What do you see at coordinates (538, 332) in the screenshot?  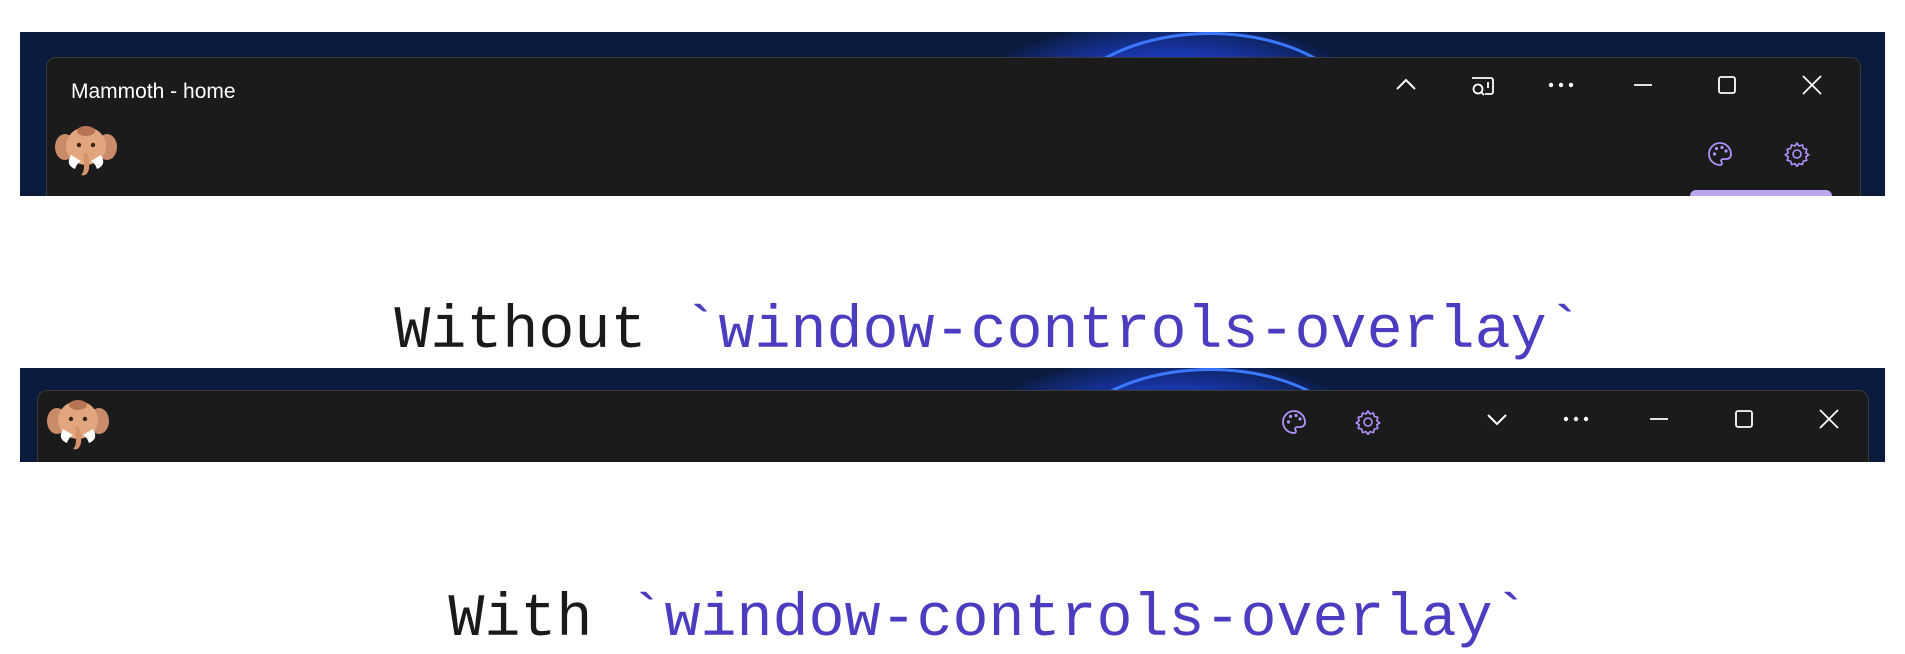 I see `caption-without-prefix: Without` at bounding box center [538, 332].